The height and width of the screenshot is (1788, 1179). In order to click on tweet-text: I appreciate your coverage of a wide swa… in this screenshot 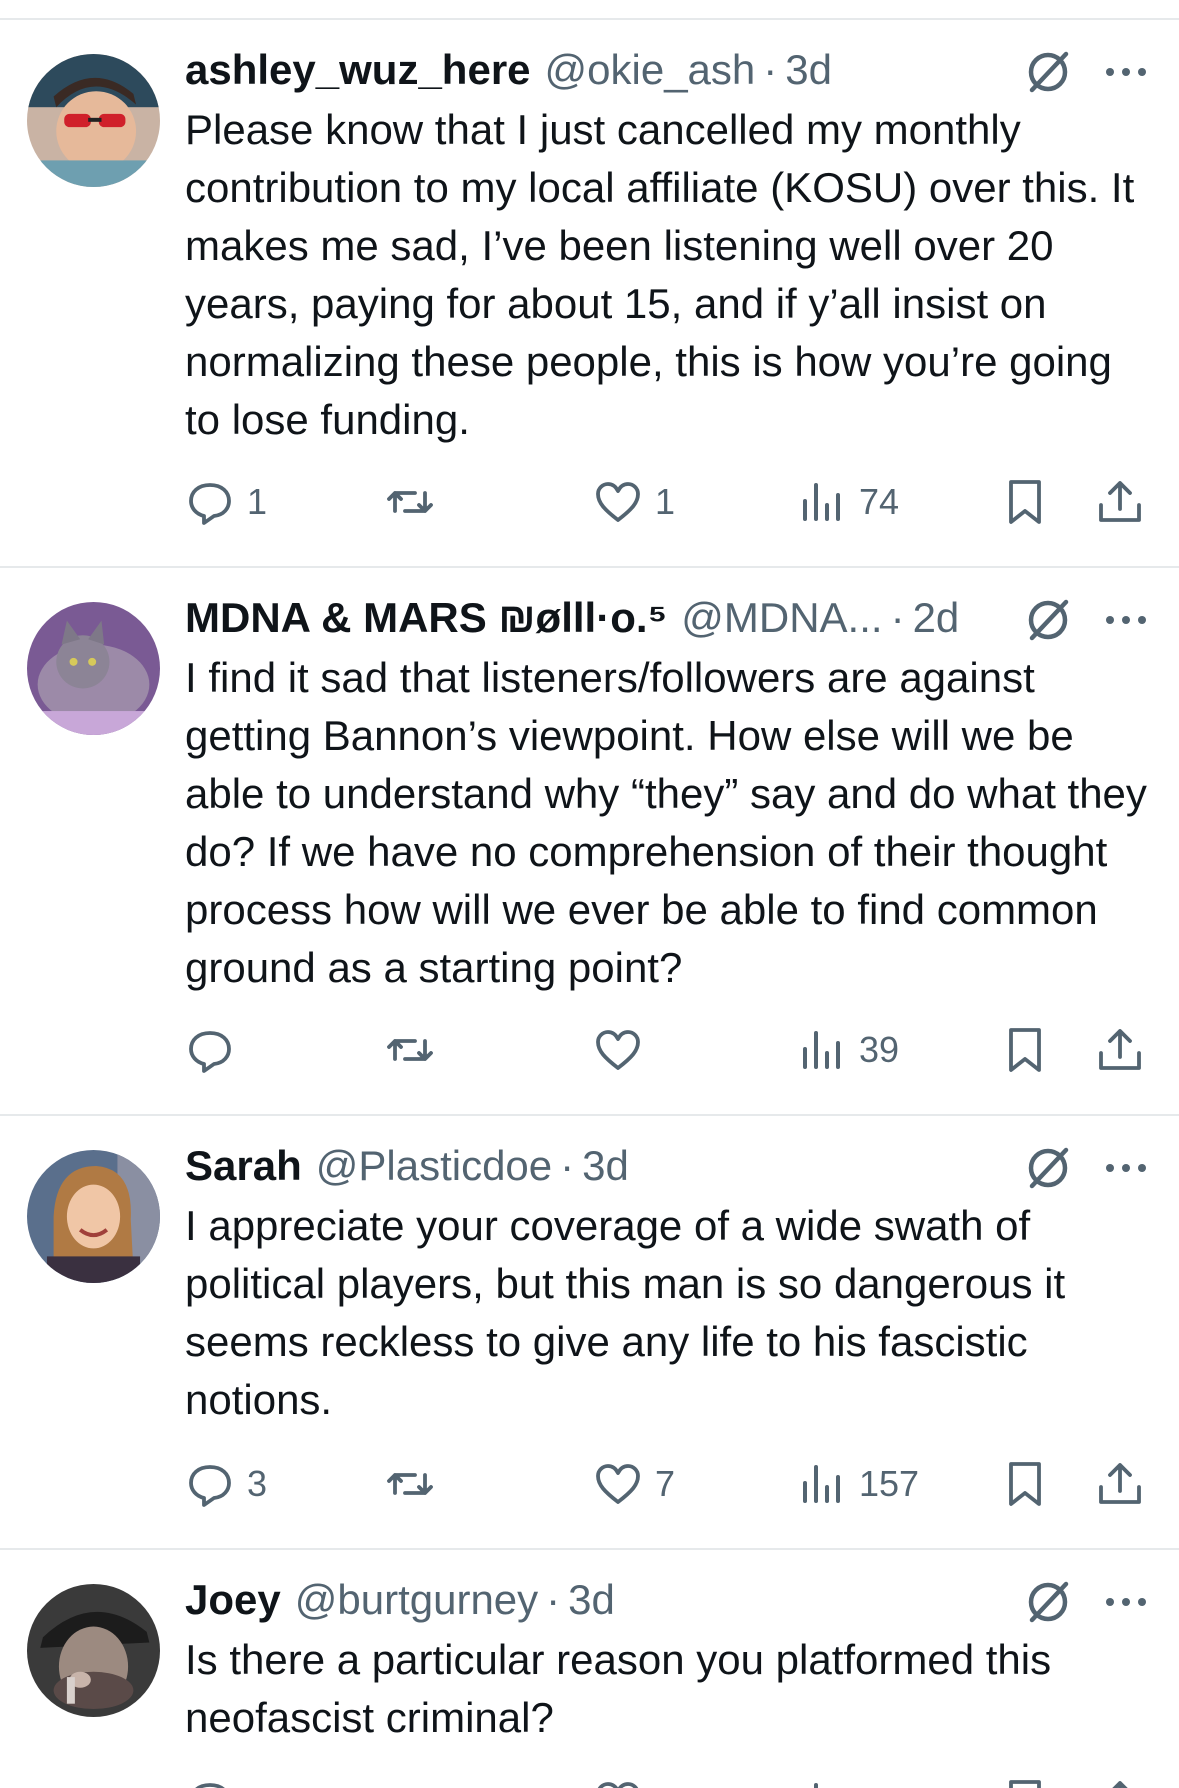, I will do `click(625, 1312)`.